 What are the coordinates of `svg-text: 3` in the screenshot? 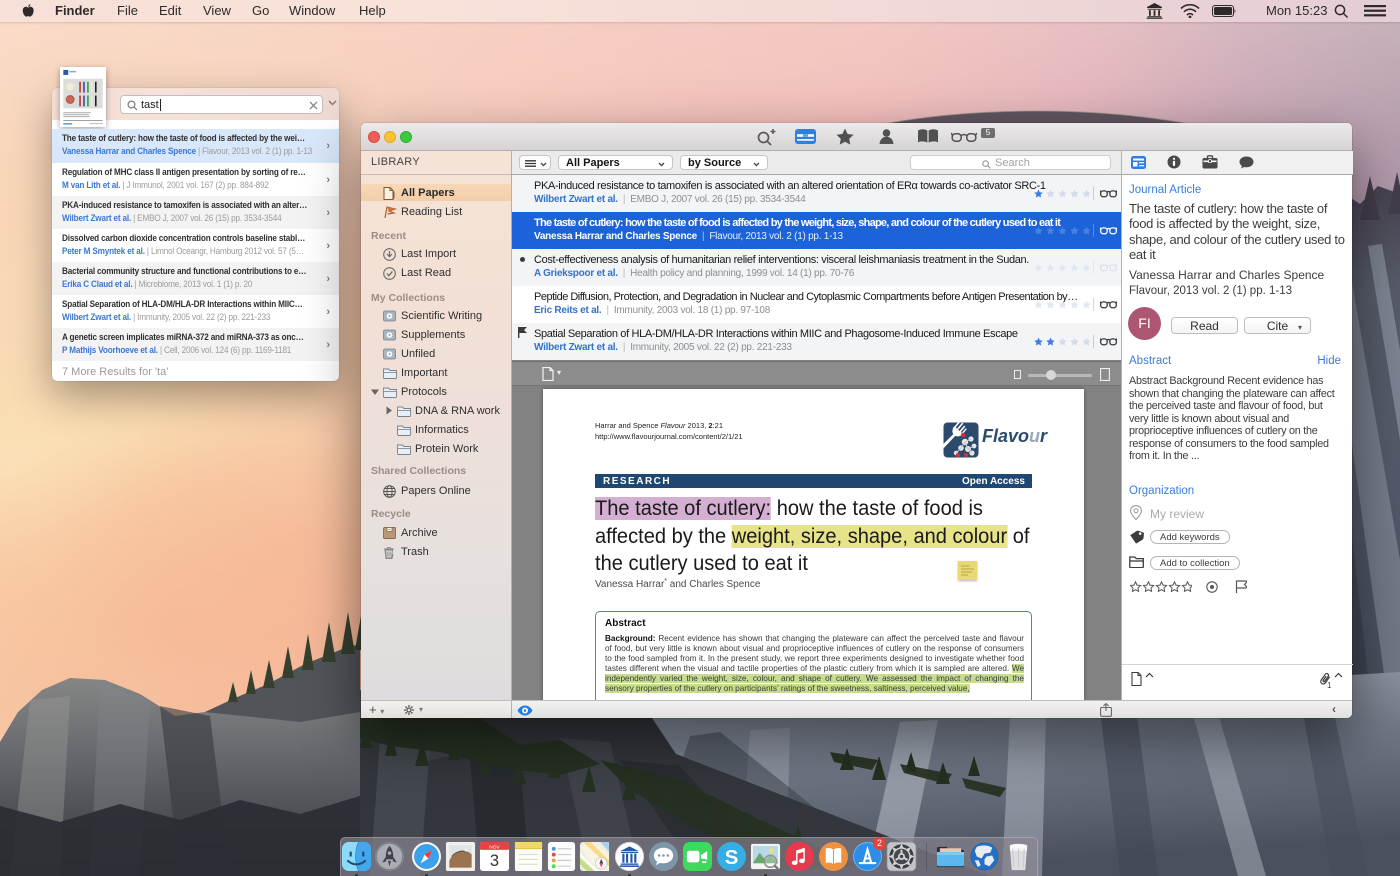 It's located at (494, 861).